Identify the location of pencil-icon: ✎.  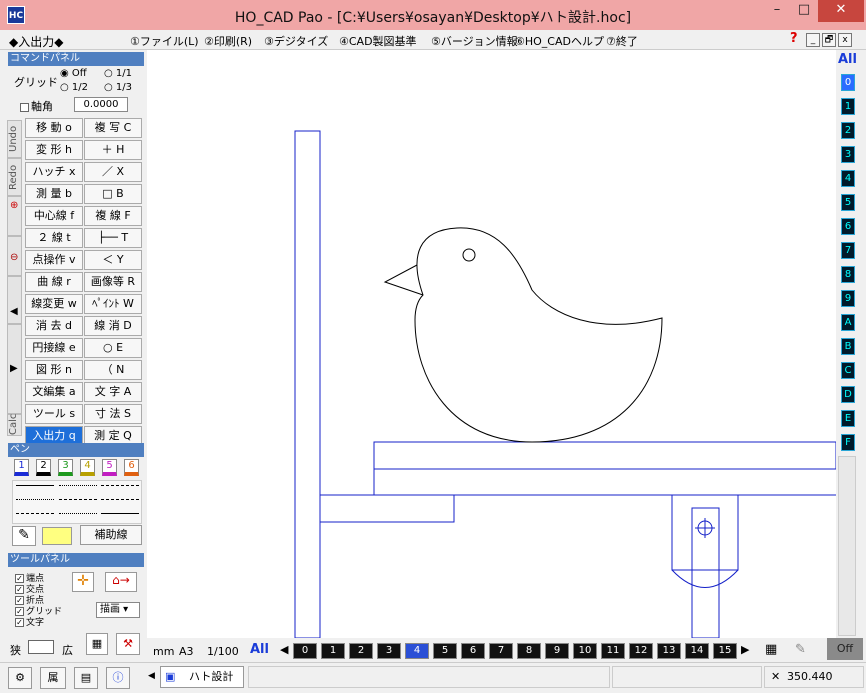
(24, 536).